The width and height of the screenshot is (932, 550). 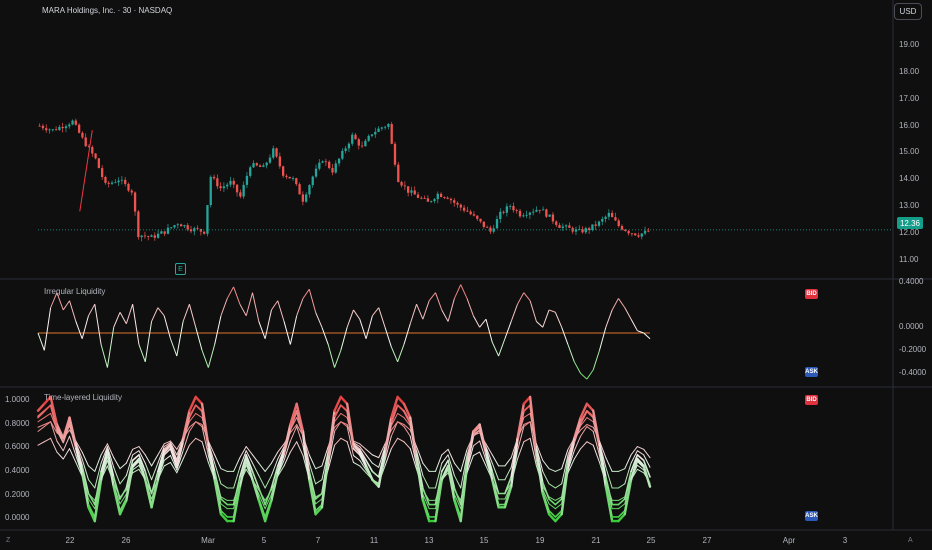 What do you see at coordinates (17, 494) in the screenshot?
I see `time-layered-axis-label: 0.2000` at bounding box center [17, 494].